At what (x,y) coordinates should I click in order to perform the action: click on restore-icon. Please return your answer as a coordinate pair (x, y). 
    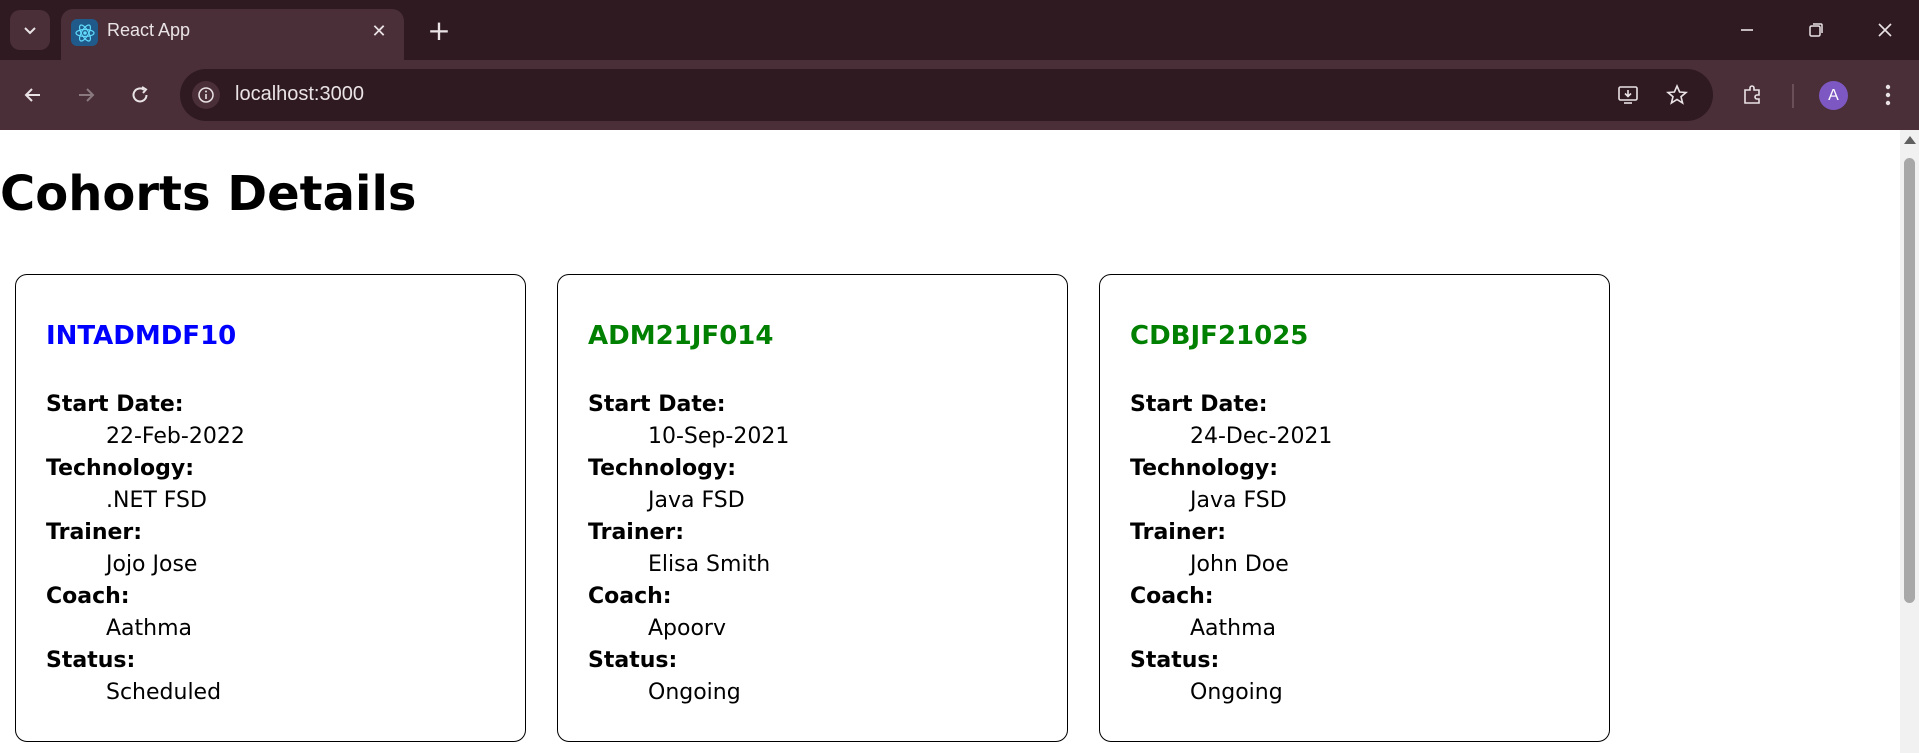
    Looking at the image, I should click on (1816, 30).